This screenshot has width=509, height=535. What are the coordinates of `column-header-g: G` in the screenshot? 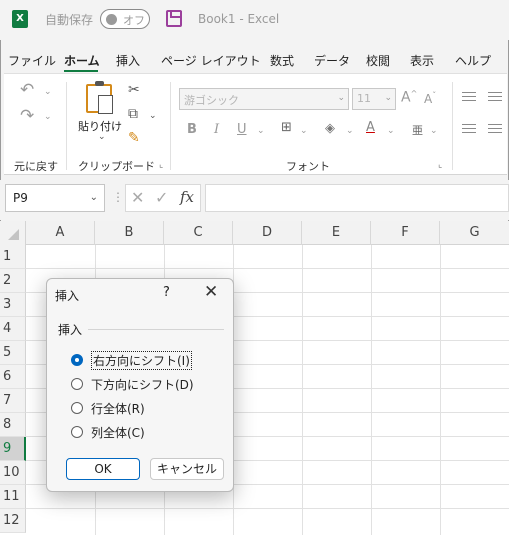 It's located at (474, 233).